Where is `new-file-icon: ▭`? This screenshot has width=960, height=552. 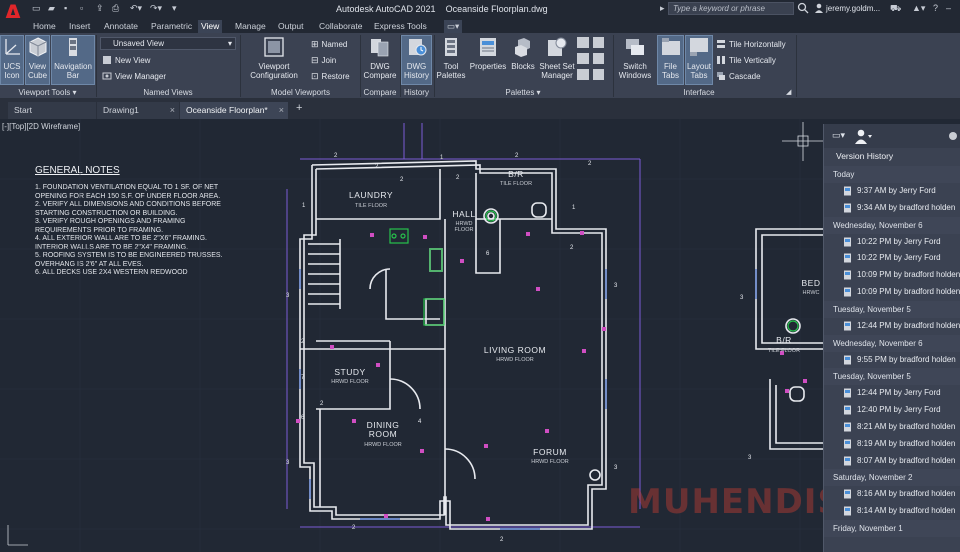
new-file-icon: ▭ is located at coordinates (36, 8).